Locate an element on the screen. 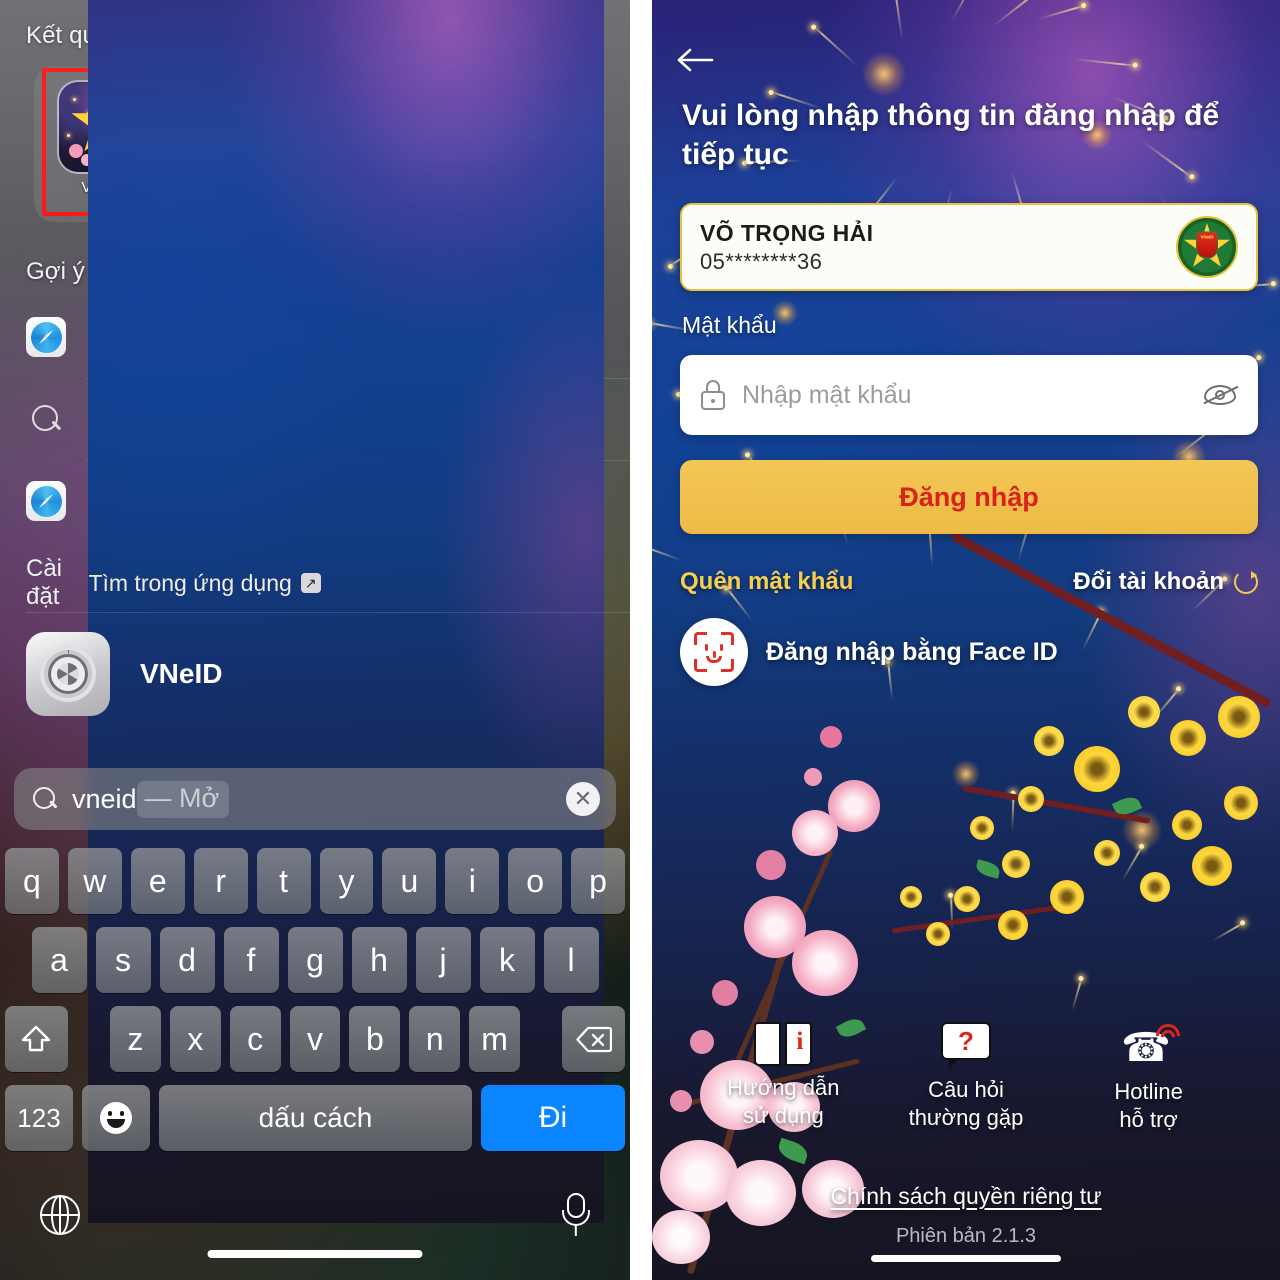 The width and height of the screenshot is (1280, 1280). account-name: VÕ TRỌNG HẢI is located at coordinates (787, 232).